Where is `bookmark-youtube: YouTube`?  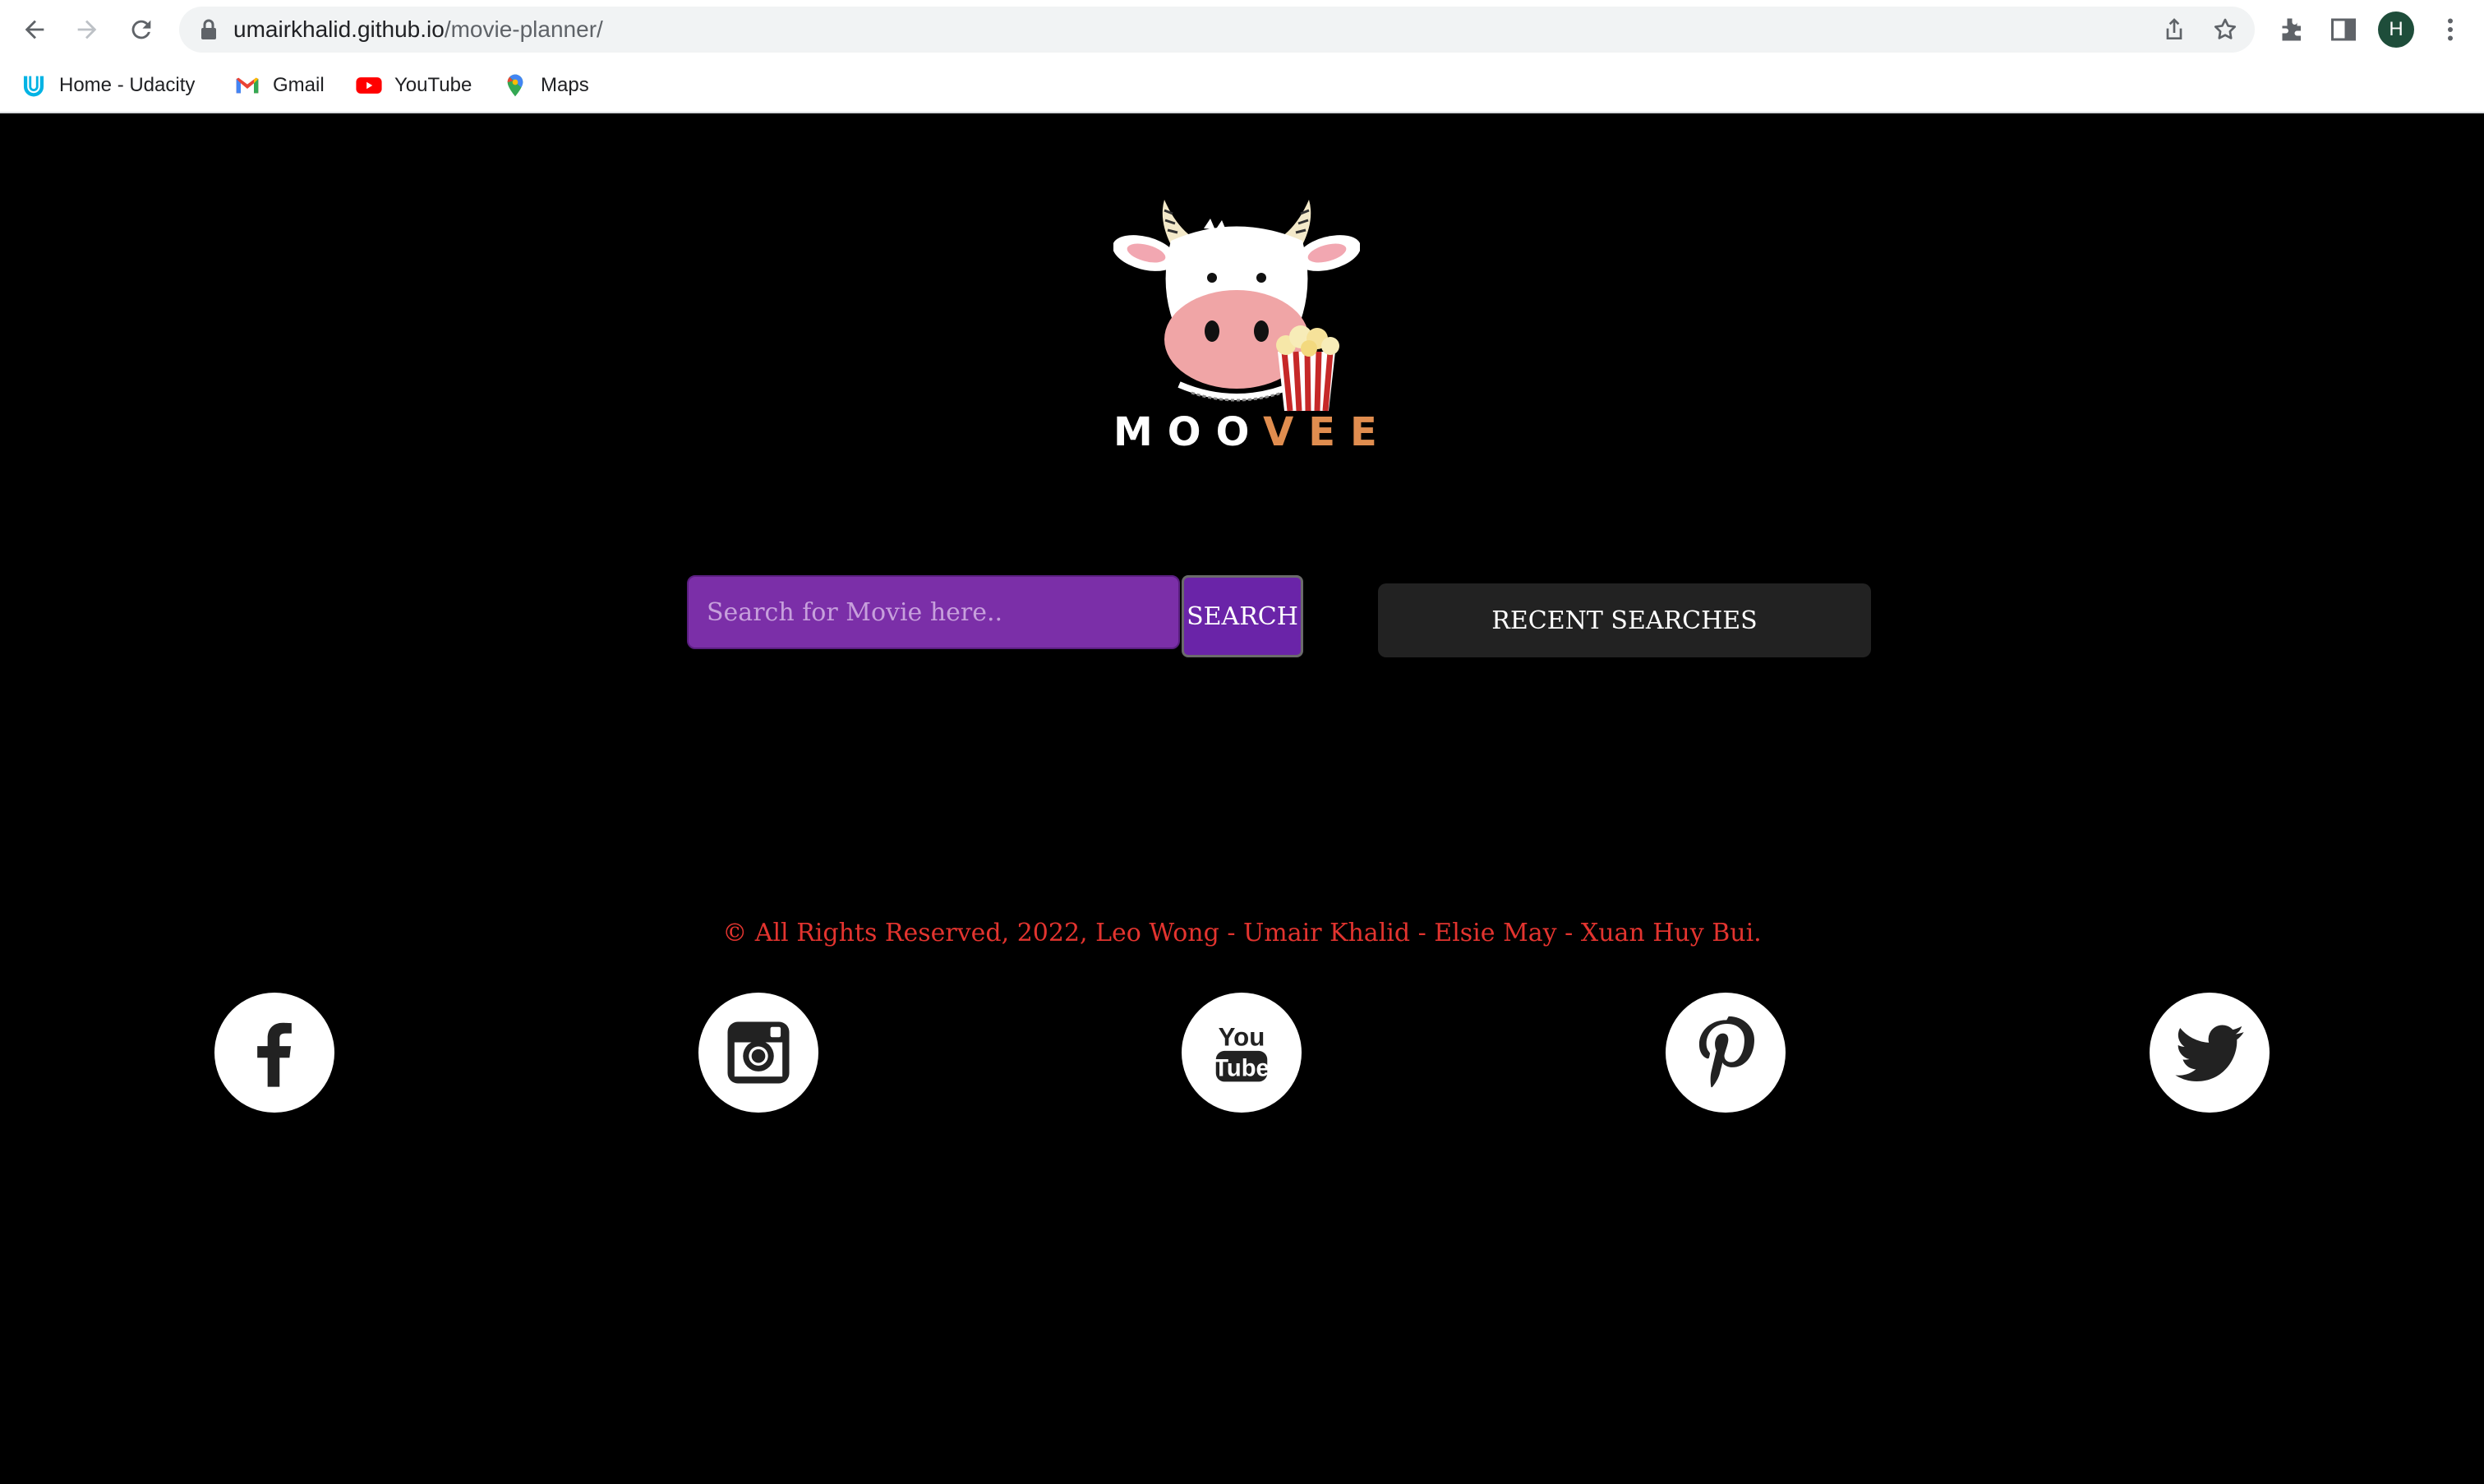 bookmark-youtube: YouTube is located at coordinates (414, 85).